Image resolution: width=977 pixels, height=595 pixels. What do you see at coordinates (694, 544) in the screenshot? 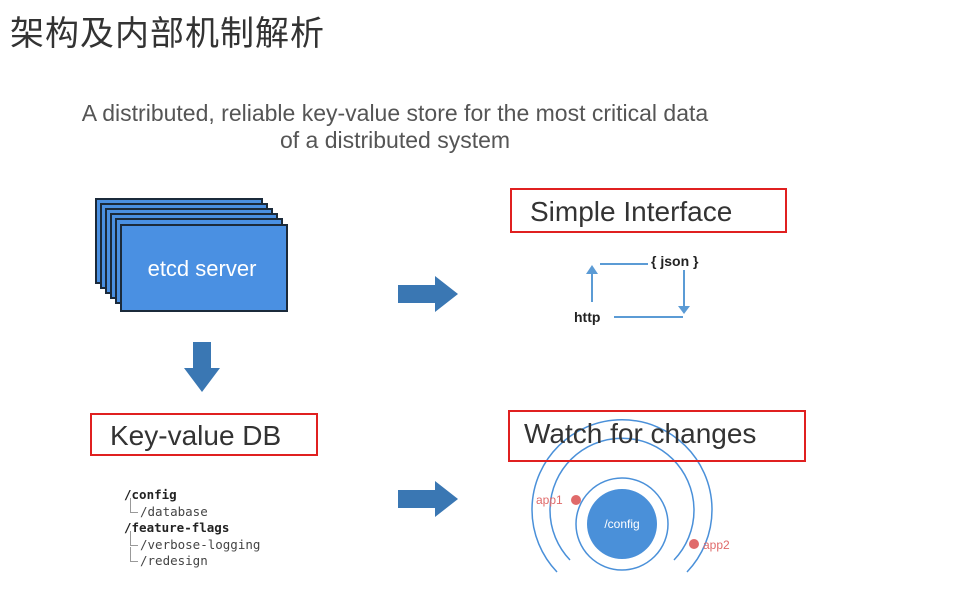
I see `app2-dot` at bounding box center [694, 544].